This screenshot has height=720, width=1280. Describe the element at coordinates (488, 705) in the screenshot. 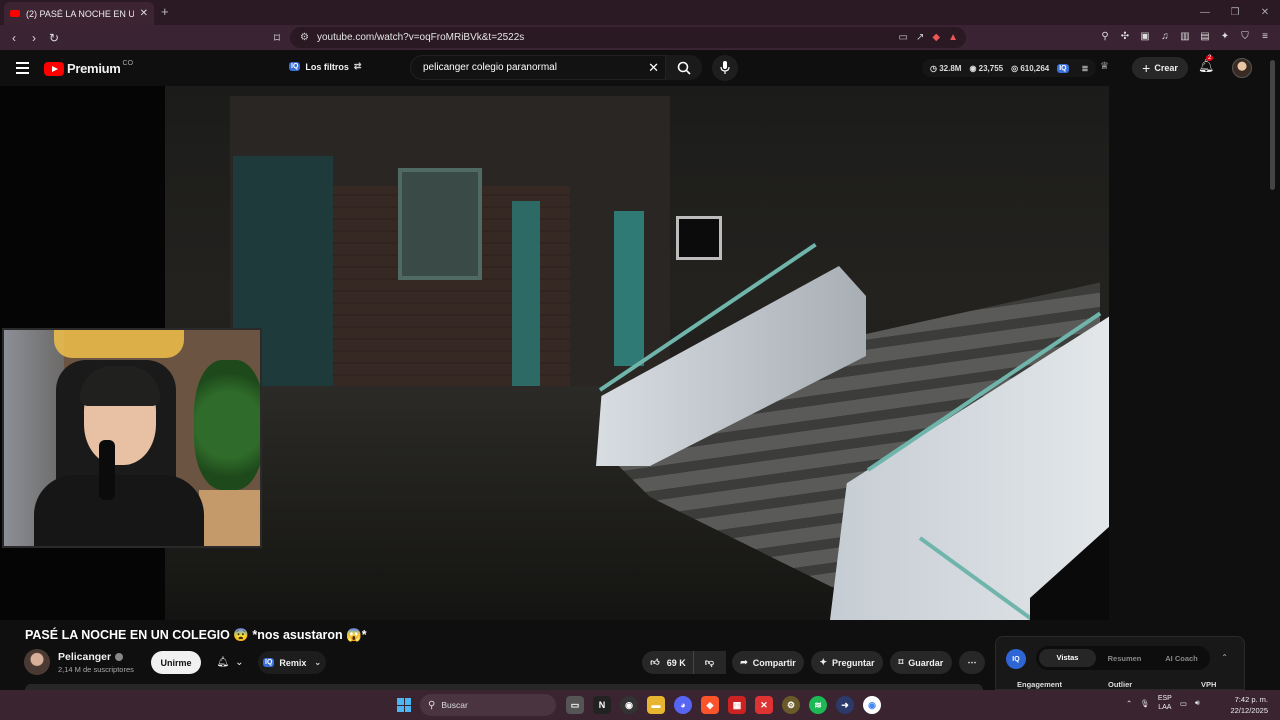

I see `taskbar-search: ⚲ Buscar` at that location.